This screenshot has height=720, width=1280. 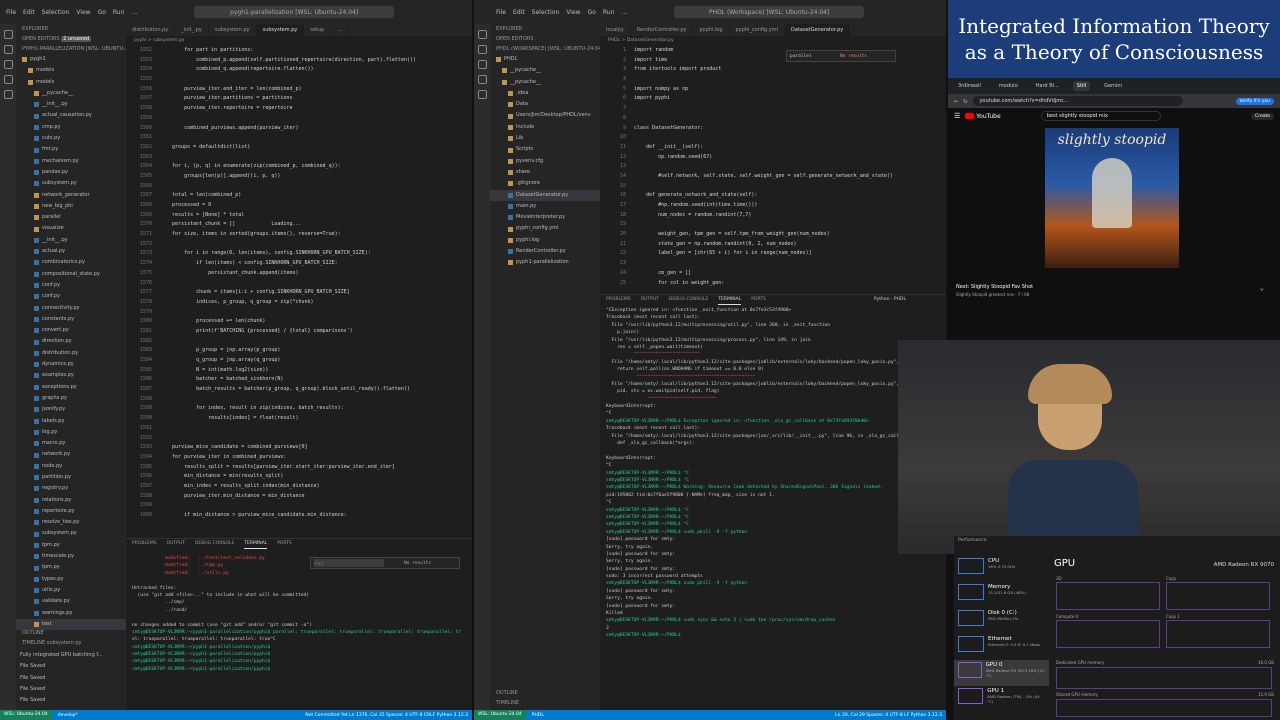 What do you see at coordinates (71, 511) in the screenshot?
I see `file-tree-item: repertoire.py` at bounding box center [71, 511].